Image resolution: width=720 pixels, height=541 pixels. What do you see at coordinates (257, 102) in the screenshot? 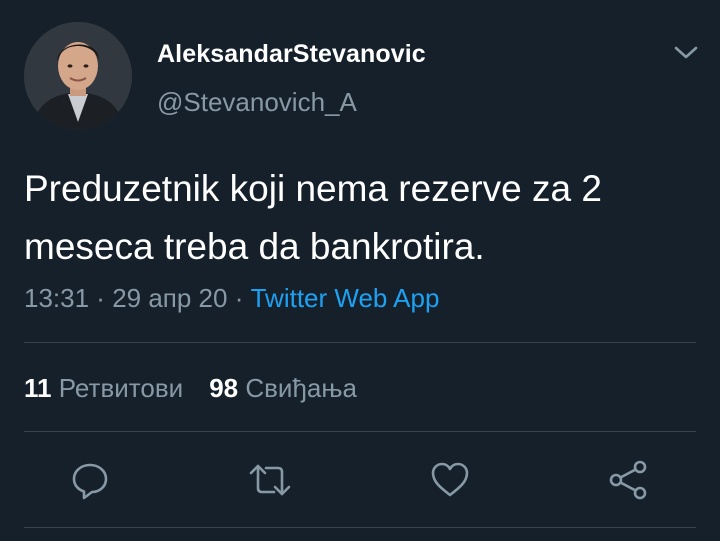
I see `user-handle: @Stevanovich_A` at bounding box center [257, 102].